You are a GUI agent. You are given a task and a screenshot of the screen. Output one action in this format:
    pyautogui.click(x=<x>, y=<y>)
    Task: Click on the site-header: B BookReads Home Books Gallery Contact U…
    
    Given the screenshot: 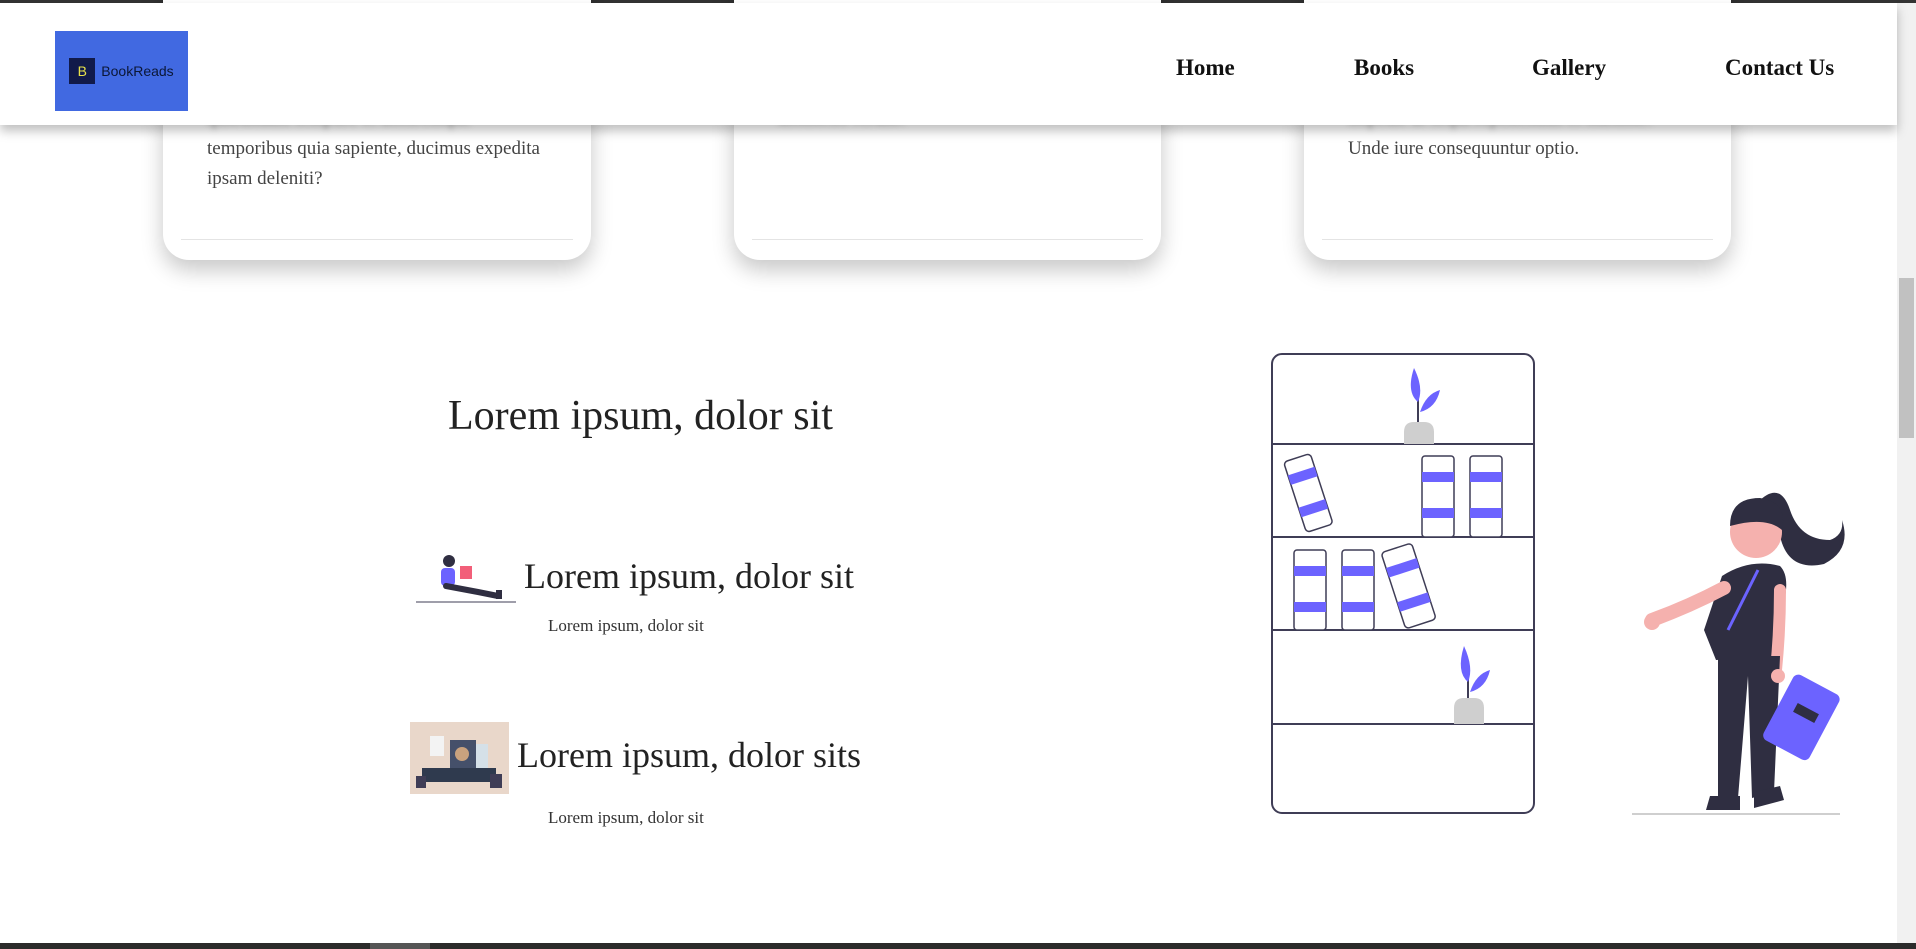 What is the action you would take?
    pyautogui.click(x=948, y=64)
    